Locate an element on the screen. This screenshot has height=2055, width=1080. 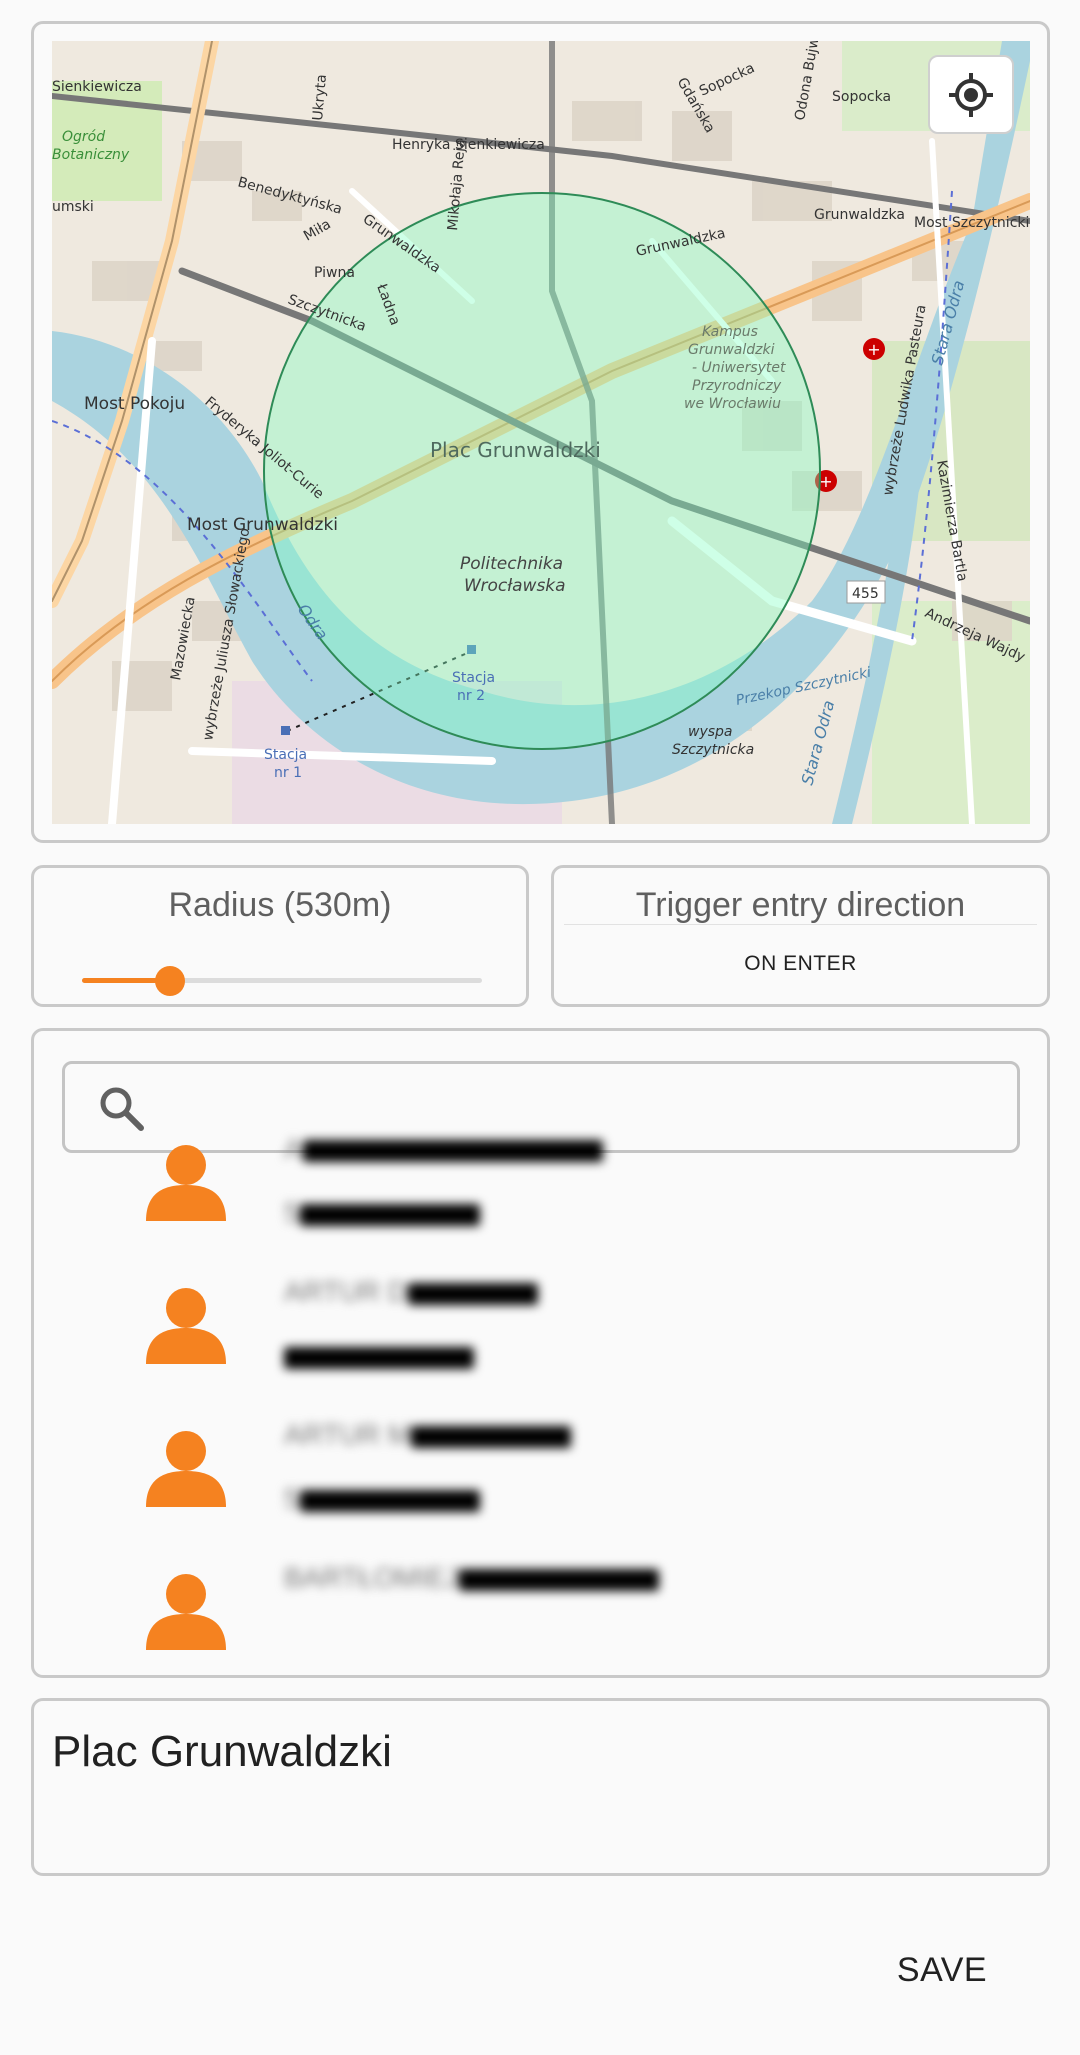
contact-list-item: BARTŁOMIEJ is located at coordinates (540, 1612).